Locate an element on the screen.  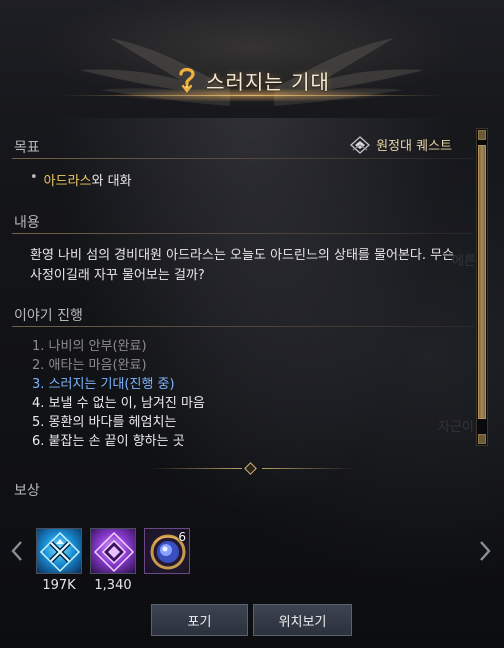
story-step: 5. 몽환의 바다를 헤엄치는 is located at coordinates (104, 422).